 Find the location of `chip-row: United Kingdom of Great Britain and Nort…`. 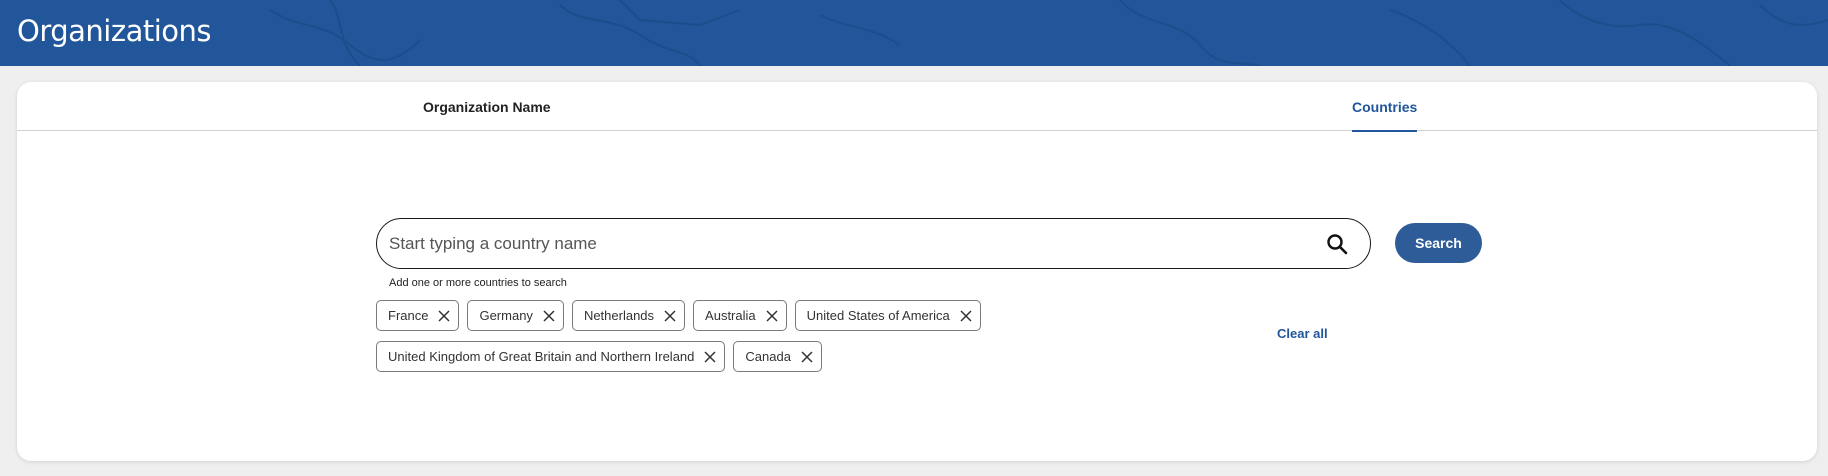

chip-row: United Kingdom of Great Britain and Nort… is located at coordinates (726, 356).